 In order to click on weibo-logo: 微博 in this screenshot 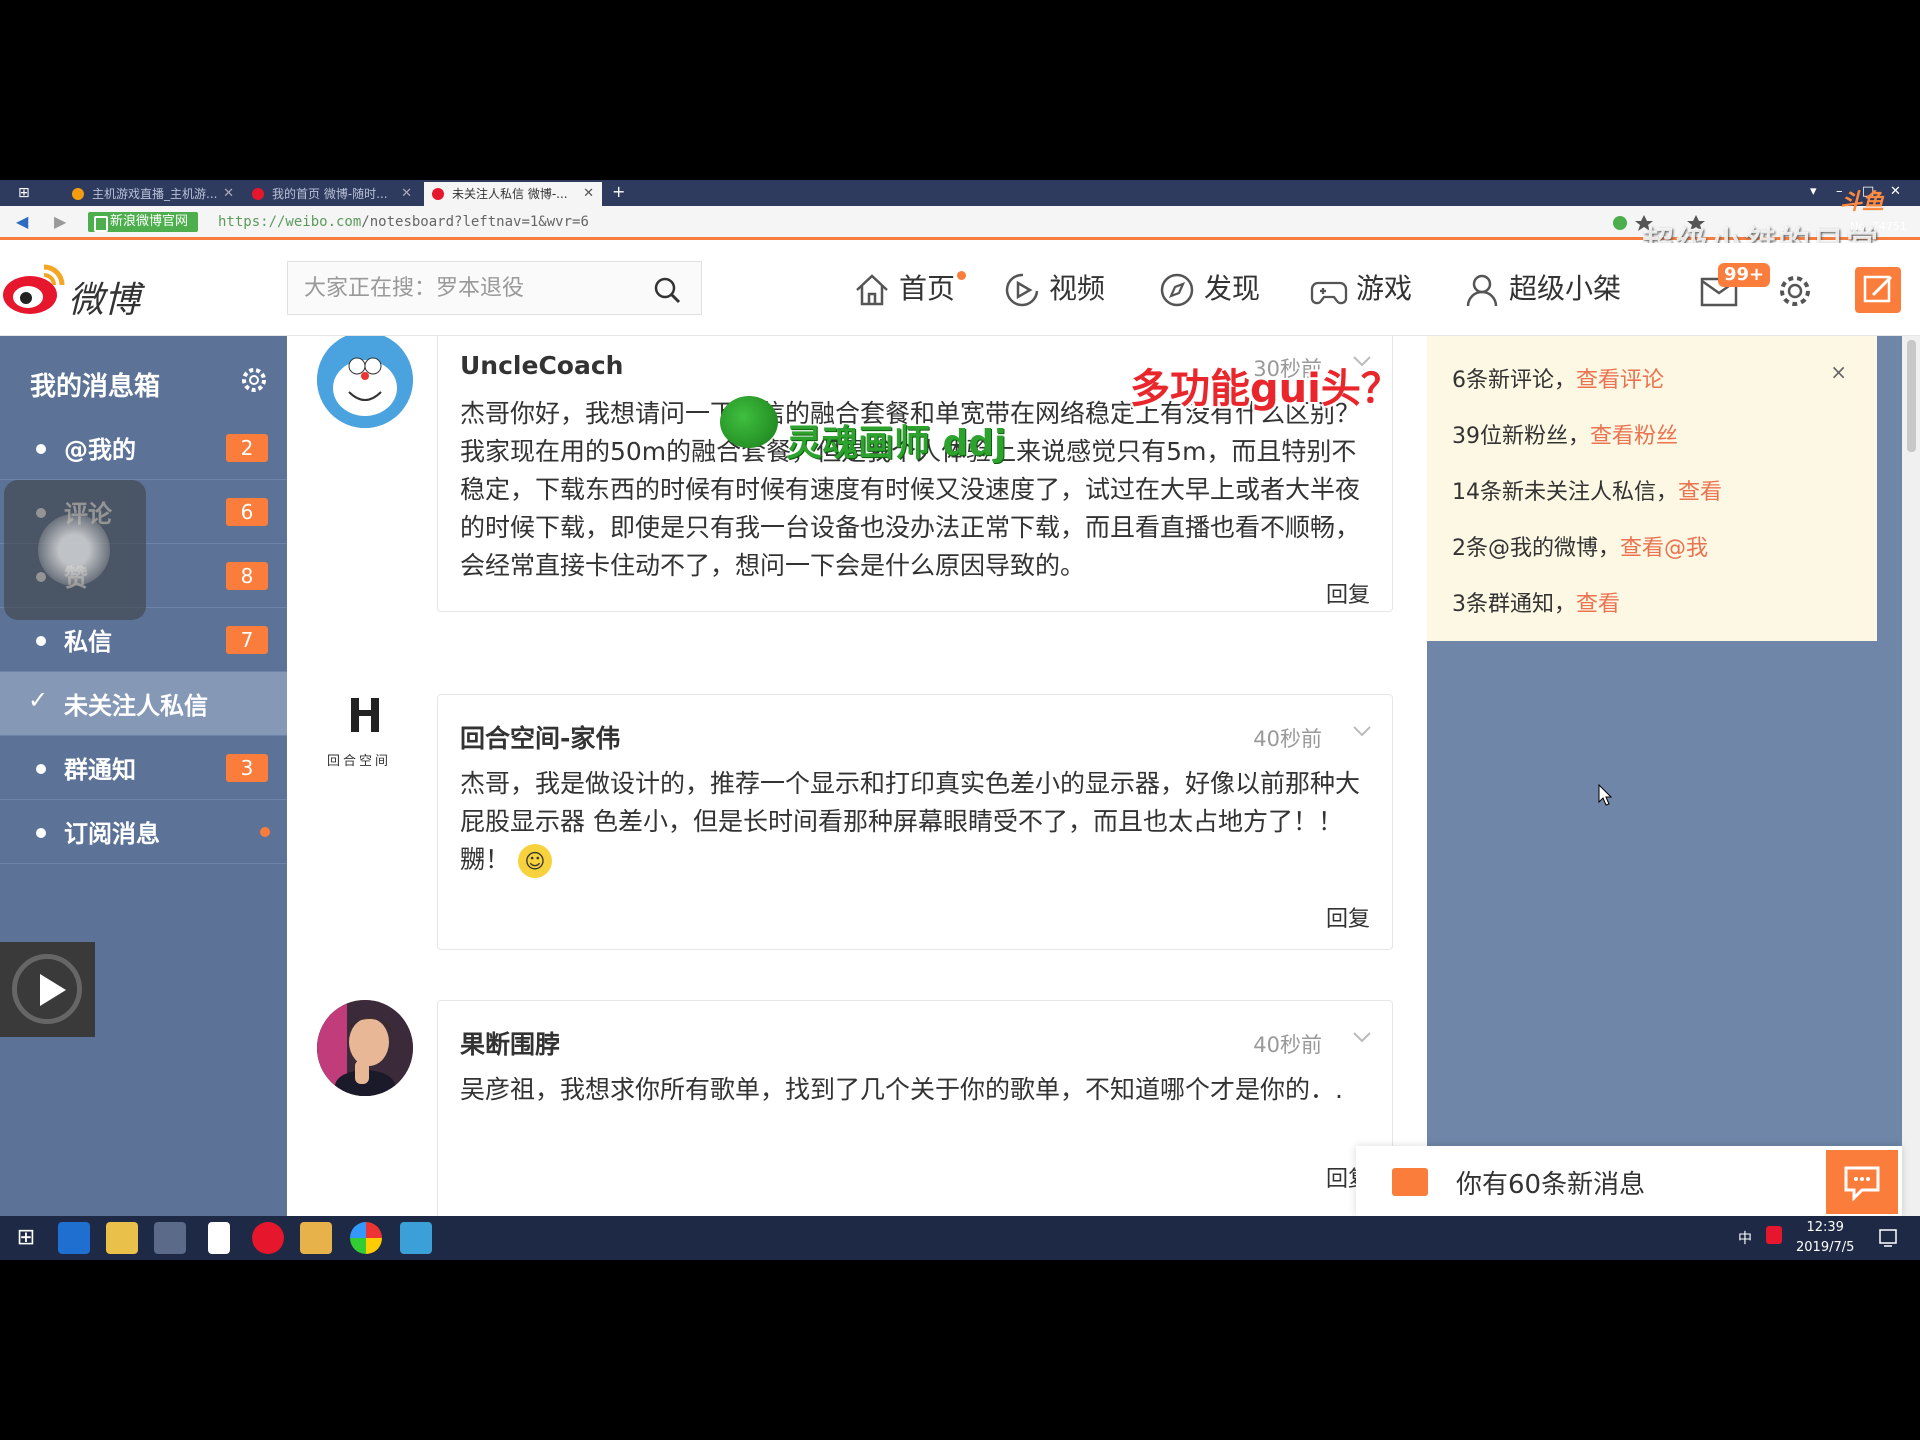, I will do `click(80, 292)`.